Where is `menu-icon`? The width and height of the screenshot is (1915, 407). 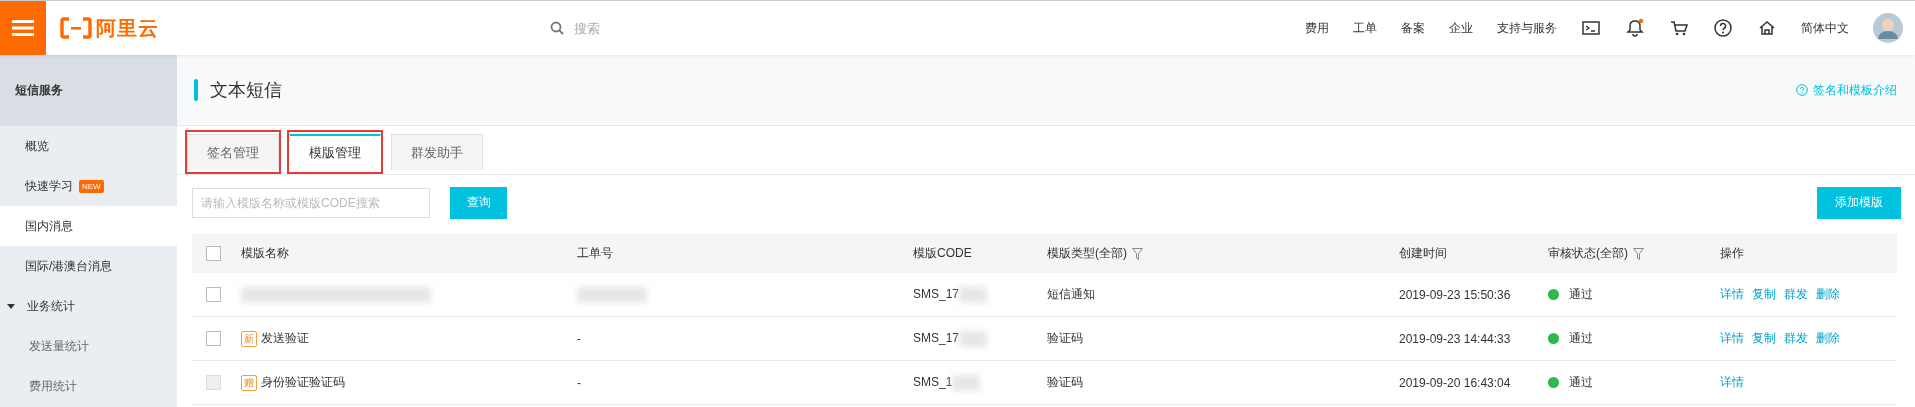 menu-icon is located at coordinates (23, 28).